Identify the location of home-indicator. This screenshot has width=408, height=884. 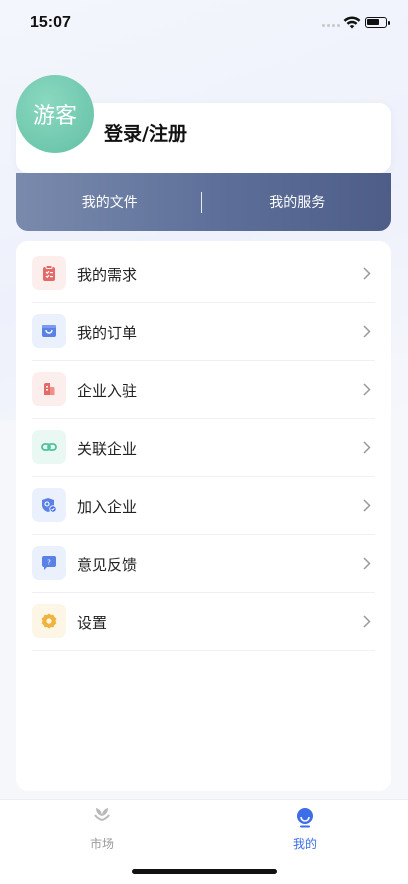
(204, 871).